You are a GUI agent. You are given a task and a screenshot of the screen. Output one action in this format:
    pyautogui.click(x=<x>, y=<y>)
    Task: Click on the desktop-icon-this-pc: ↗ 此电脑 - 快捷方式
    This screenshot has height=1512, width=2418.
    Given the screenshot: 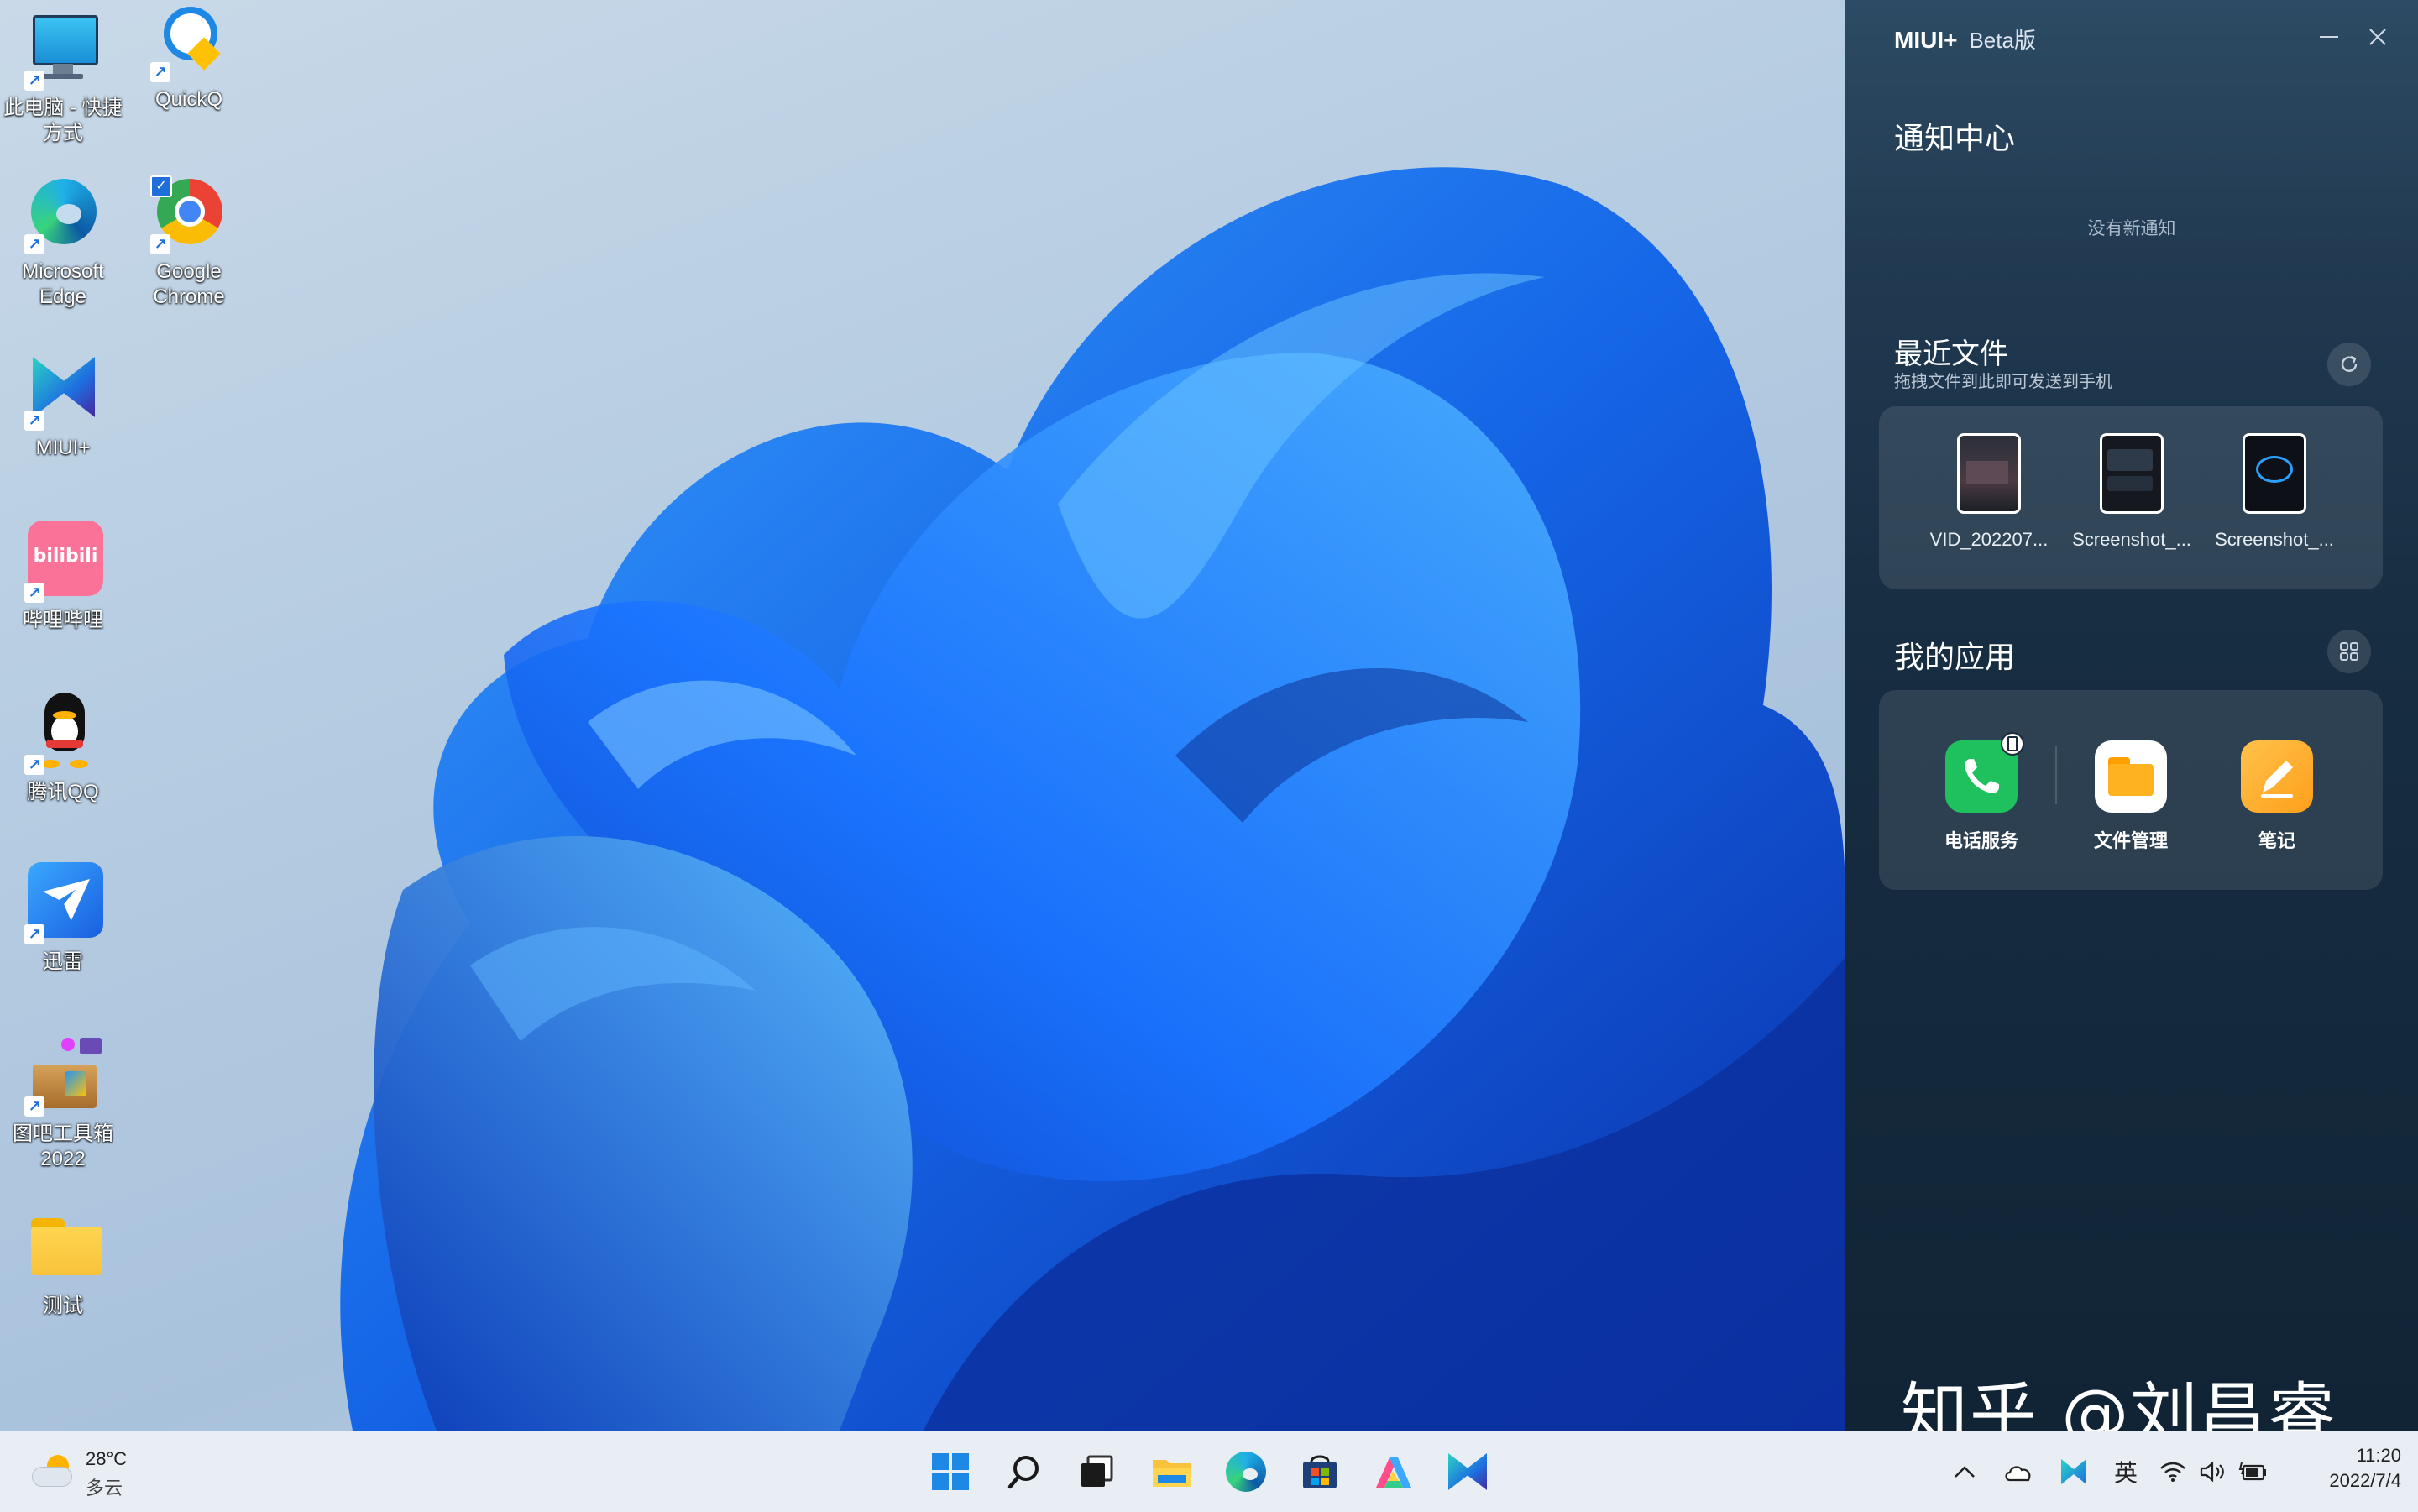 What is the action you would take?
    pyautogui.click(x=63, y=77)
    